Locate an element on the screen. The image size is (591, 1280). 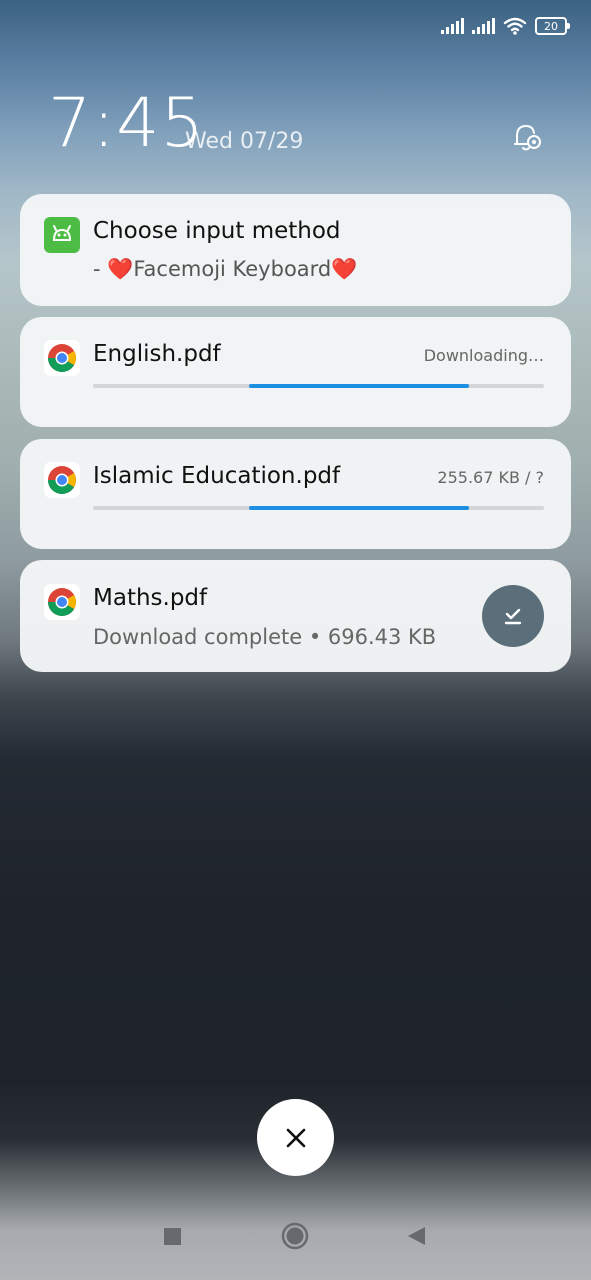
download-done-icon is located at coordinates (513, 616).